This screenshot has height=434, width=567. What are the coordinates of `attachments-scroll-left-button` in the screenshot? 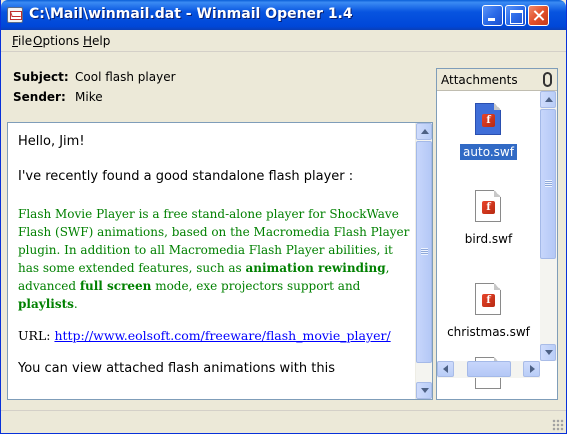 It's located at (445, 369).